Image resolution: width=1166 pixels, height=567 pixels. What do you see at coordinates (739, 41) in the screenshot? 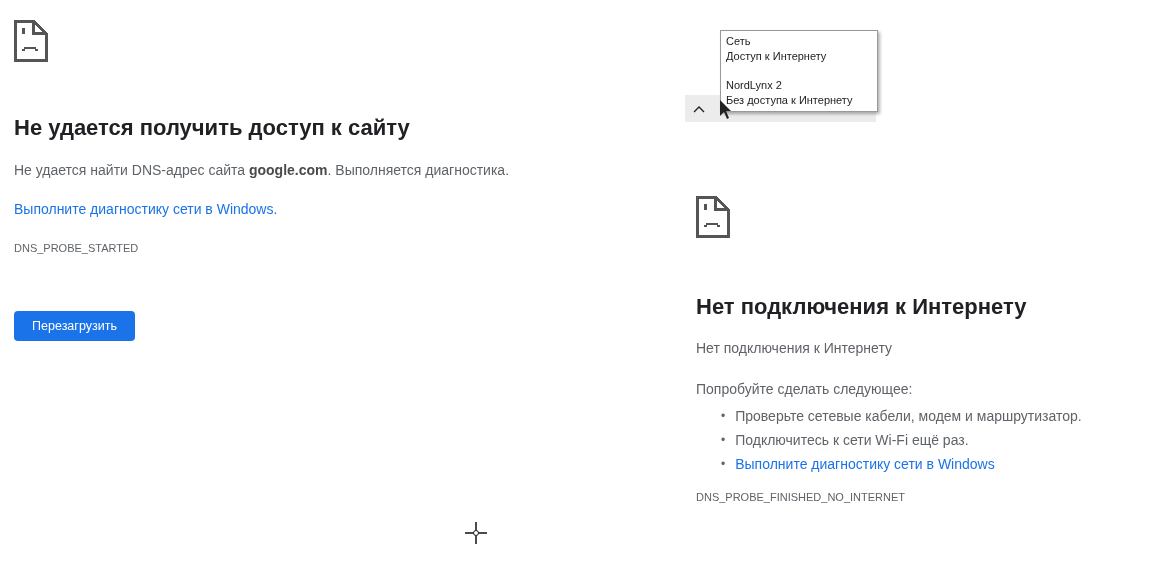
I see `network-name: Сеть` at bounding box center [739, 41].